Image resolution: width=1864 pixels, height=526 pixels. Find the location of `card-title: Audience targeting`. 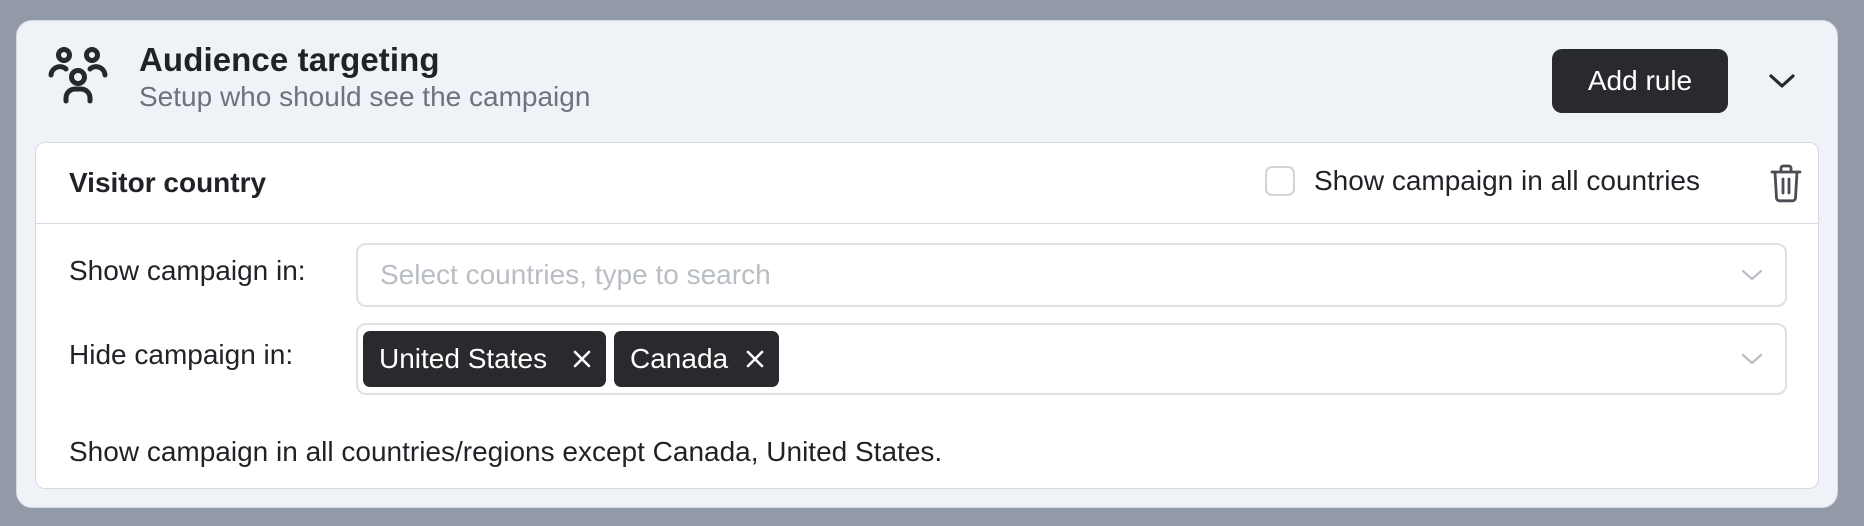

card-title: Audience targeting is located at coordinates (289, 59).